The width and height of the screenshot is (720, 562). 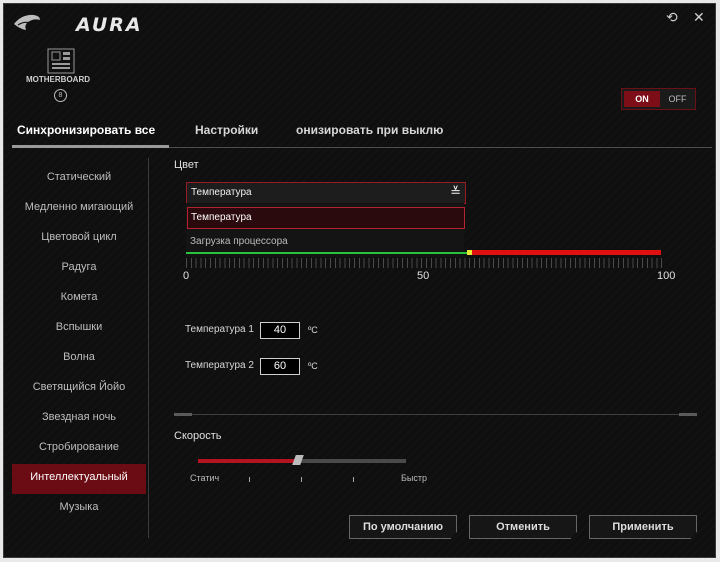 I want to click on sidebar-item-glowing-yoyo: Светящийся Йойо, so click(x=79, y=389).